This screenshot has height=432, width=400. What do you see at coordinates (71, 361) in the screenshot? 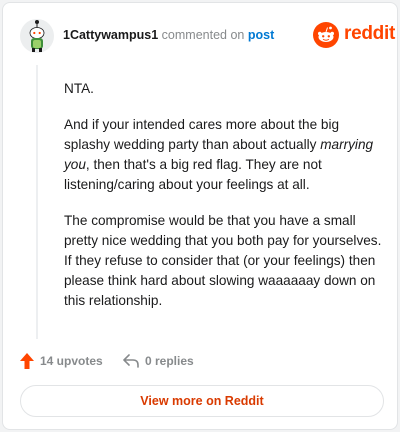
I see `upvote-count: 14 upvotes` at bounding box center [71, 361].